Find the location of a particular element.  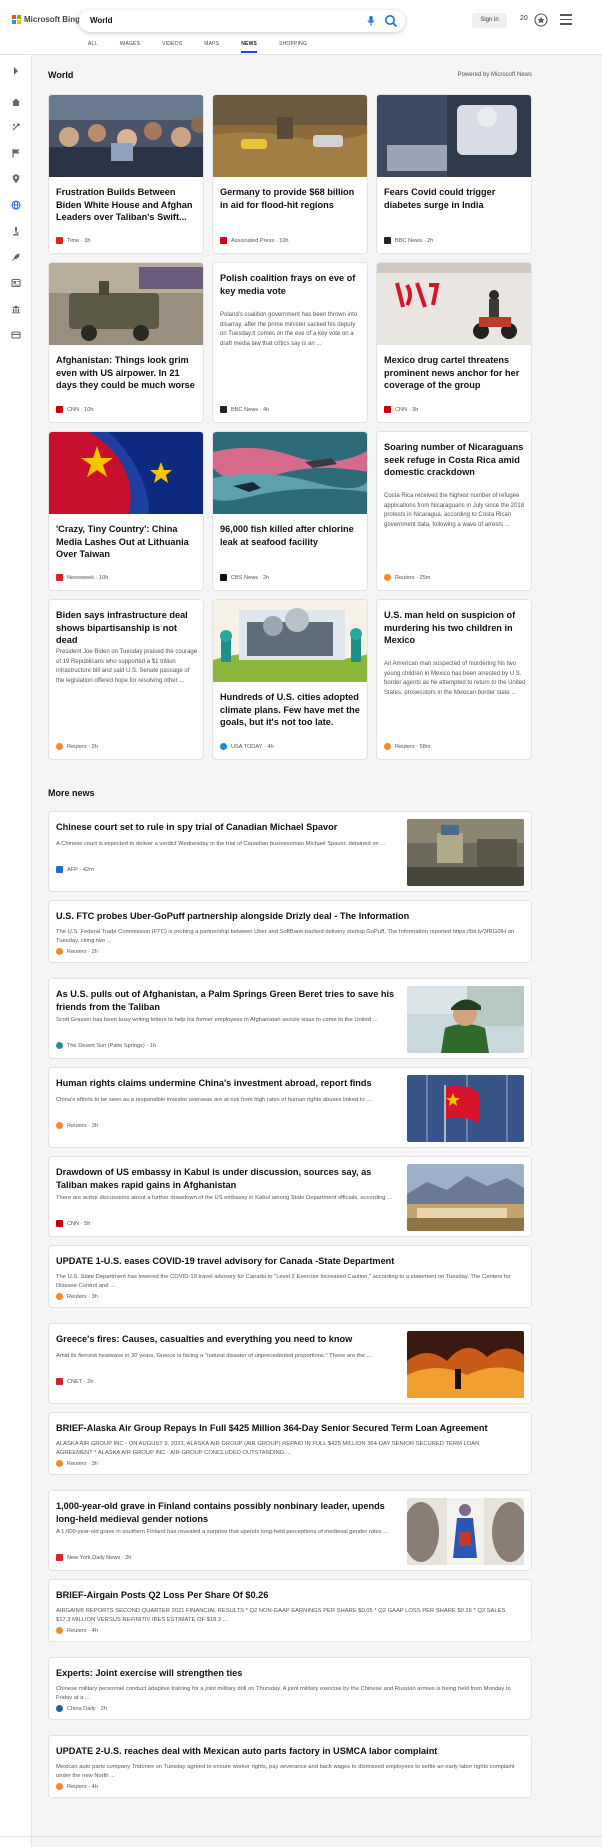

news-source: CNET · 2h is located at coordinates (74, 1381).